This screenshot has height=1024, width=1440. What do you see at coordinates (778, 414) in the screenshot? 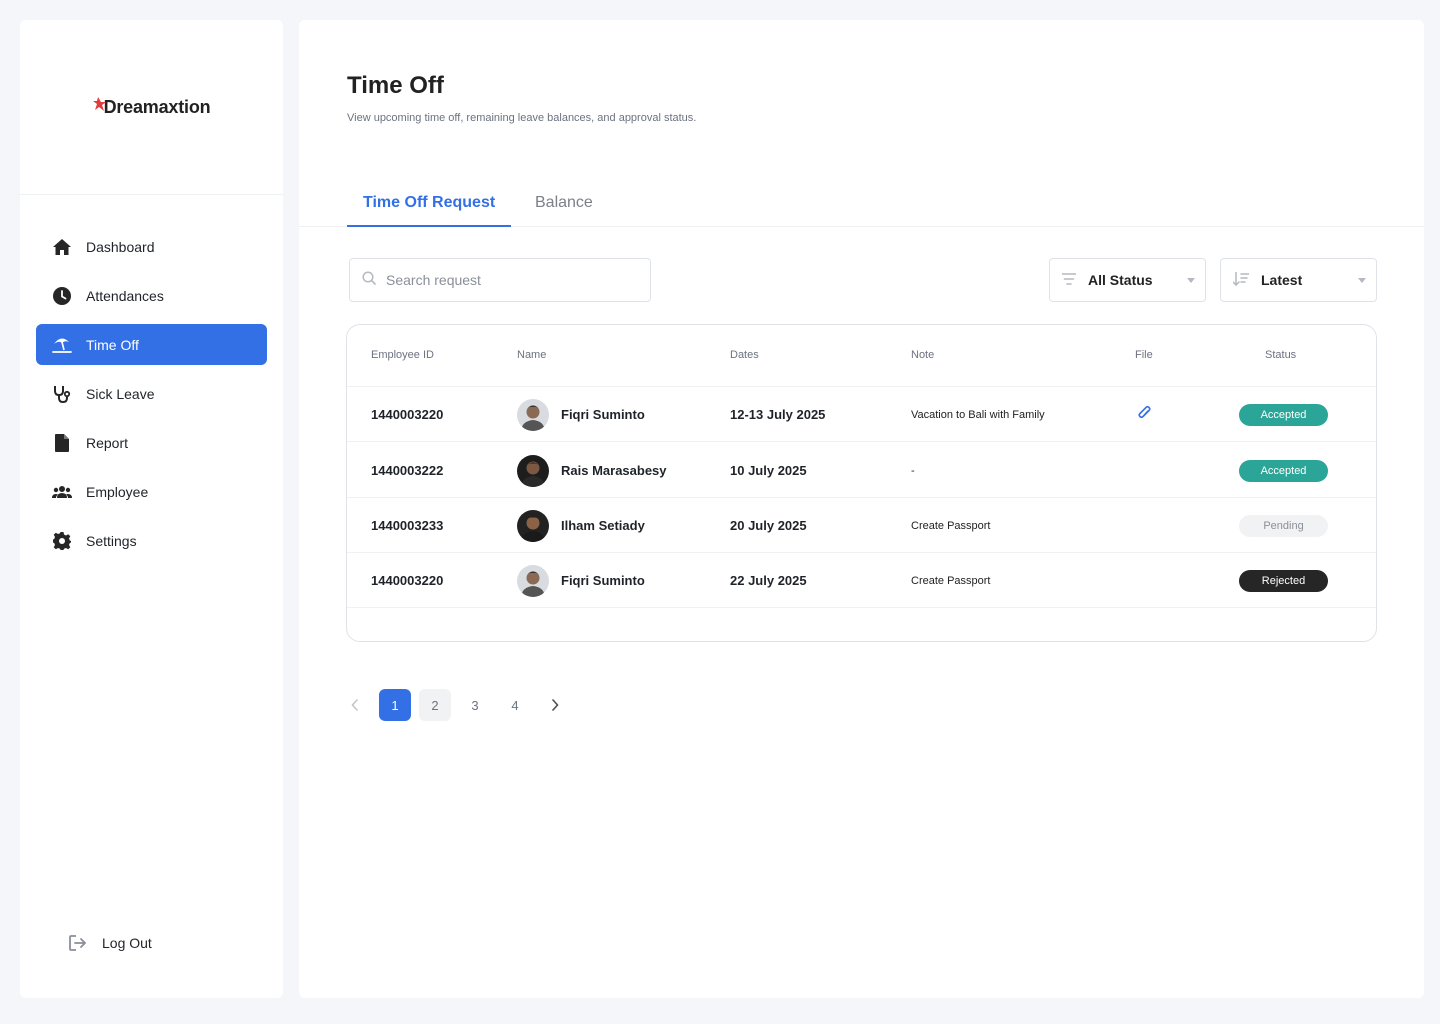
I see `dates-cell: 12-13 July 2025` at bounding box center [778, 414].